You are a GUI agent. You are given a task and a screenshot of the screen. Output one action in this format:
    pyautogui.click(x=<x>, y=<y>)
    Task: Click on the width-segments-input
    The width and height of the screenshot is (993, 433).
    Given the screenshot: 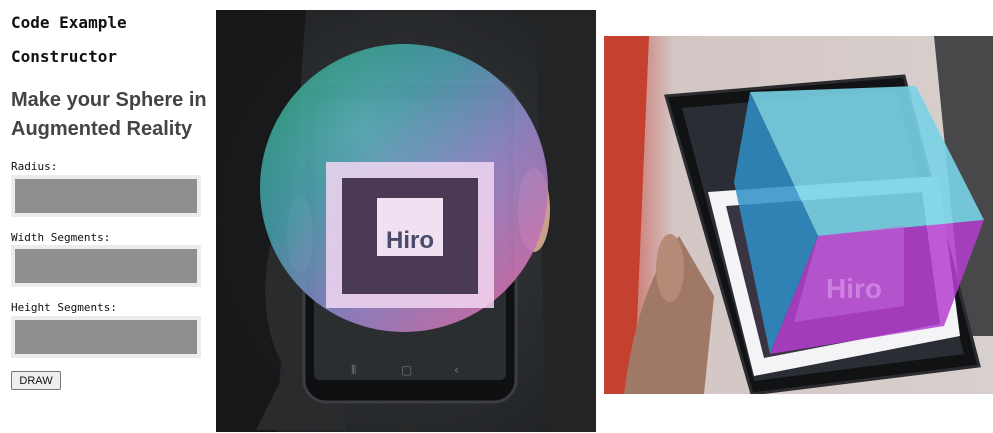 What is the action you would take?
    pyautogui.click(x=106, y=266)
    